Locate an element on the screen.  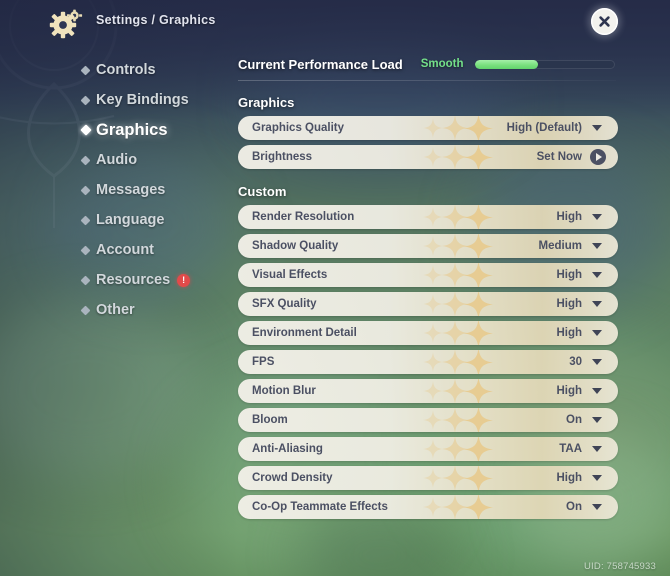
sidebar-item-other: Other is located at coordinates (119, 310).